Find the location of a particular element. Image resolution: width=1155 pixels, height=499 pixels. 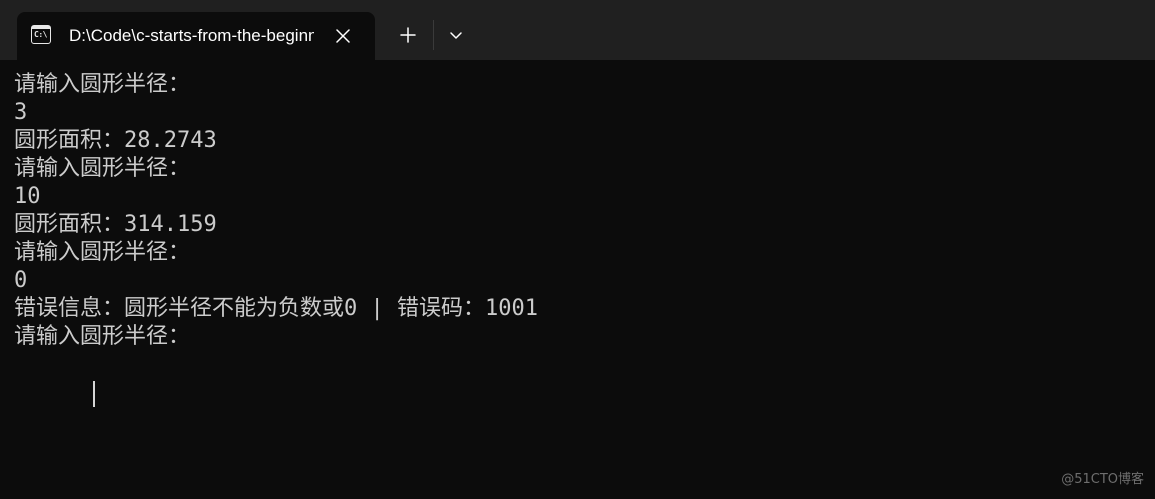

terminal-line: 圆形面积：28.2743 is located at coordinates (115, 140).